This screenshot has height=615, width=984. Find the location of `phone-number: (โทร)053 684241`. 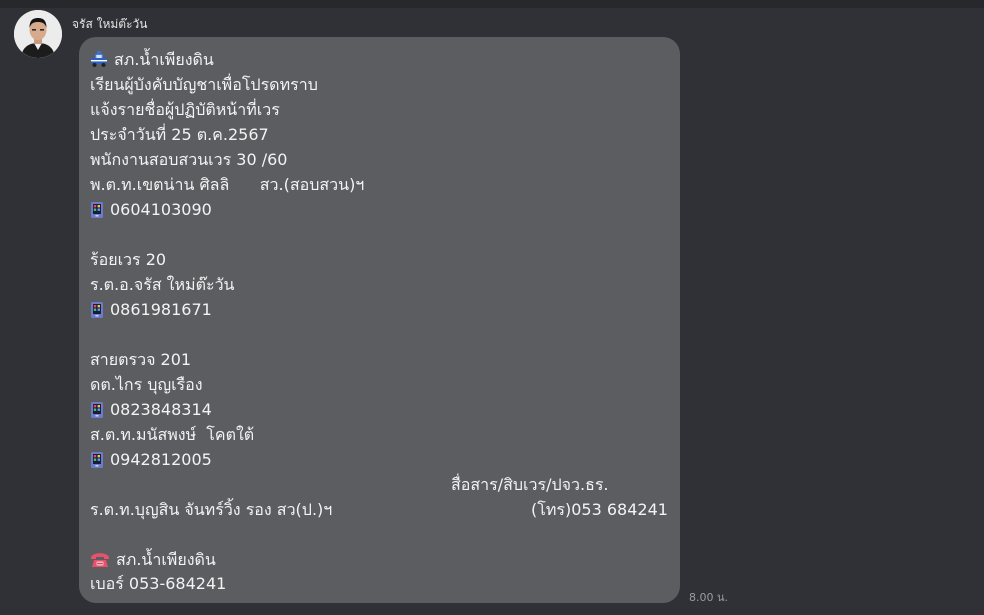

phone-number: (โทร)053 684241 is located at coordinates (599, 510).